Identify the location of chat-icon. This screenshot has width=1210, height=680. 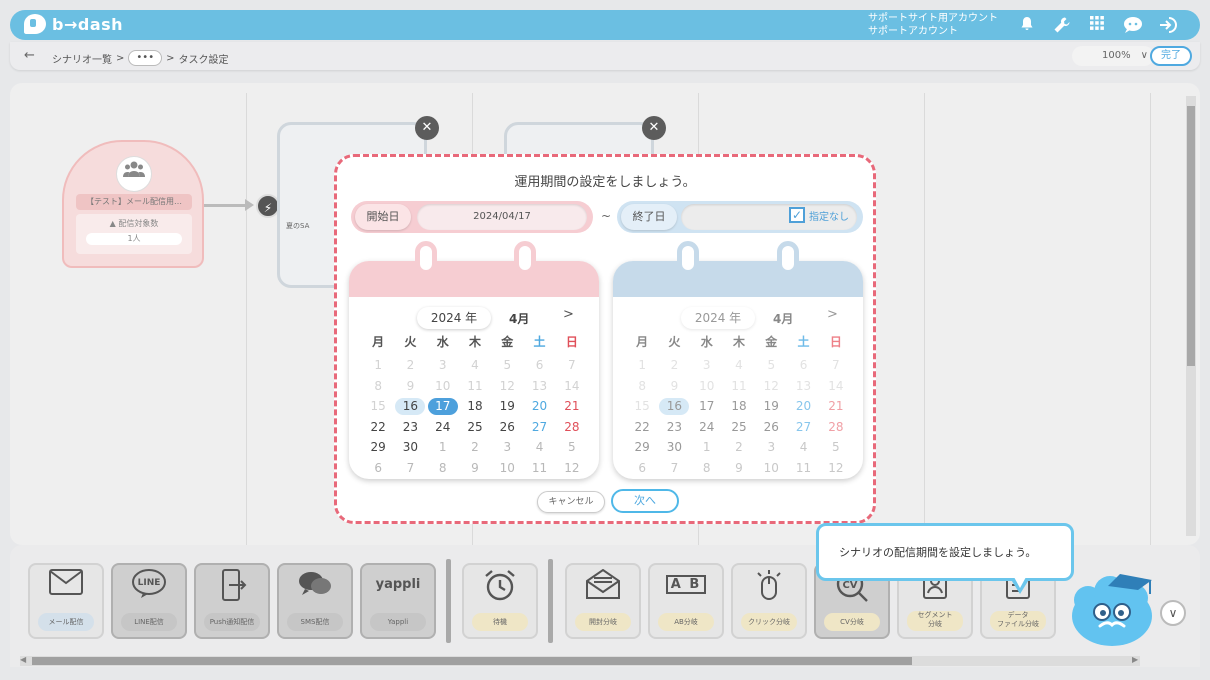
(1132, 25).